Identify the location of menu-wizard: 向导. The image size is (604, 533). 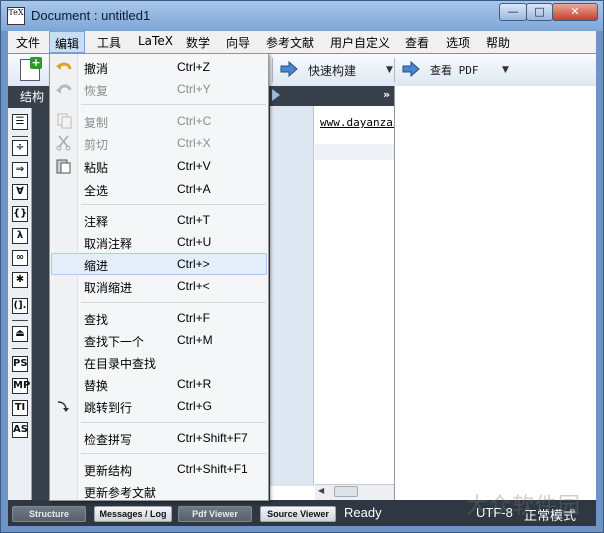
(238, 42).